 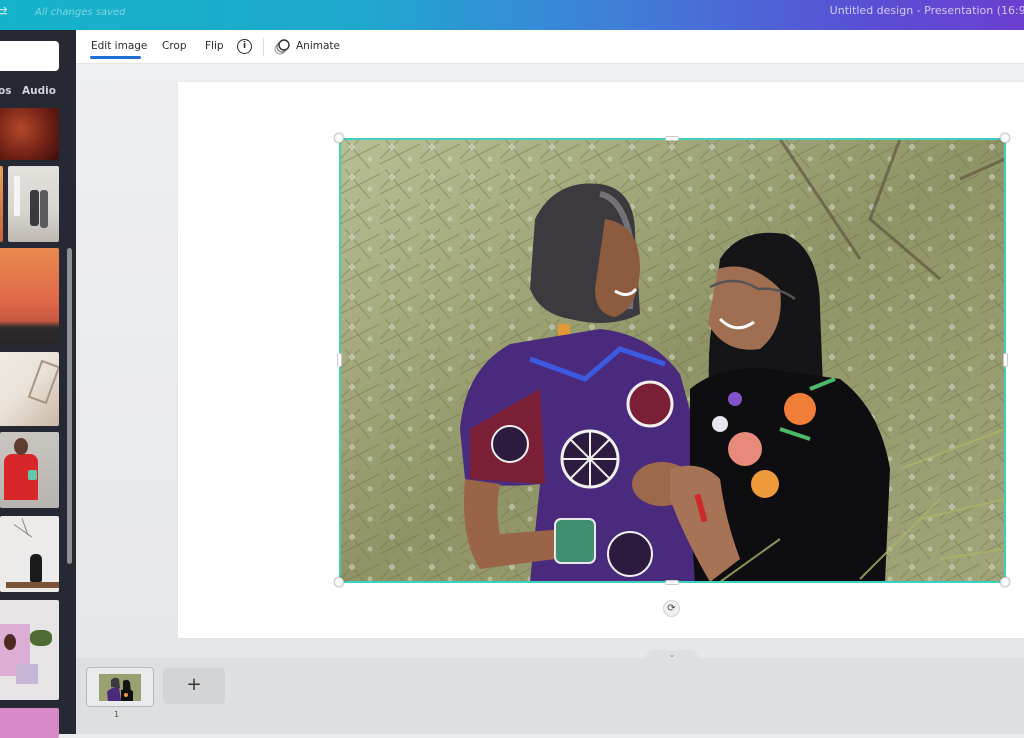 What do you see at coordinates (318, 46) in the screenshot?
I see `animate-button: Animate` at bounding box center [318, 46].